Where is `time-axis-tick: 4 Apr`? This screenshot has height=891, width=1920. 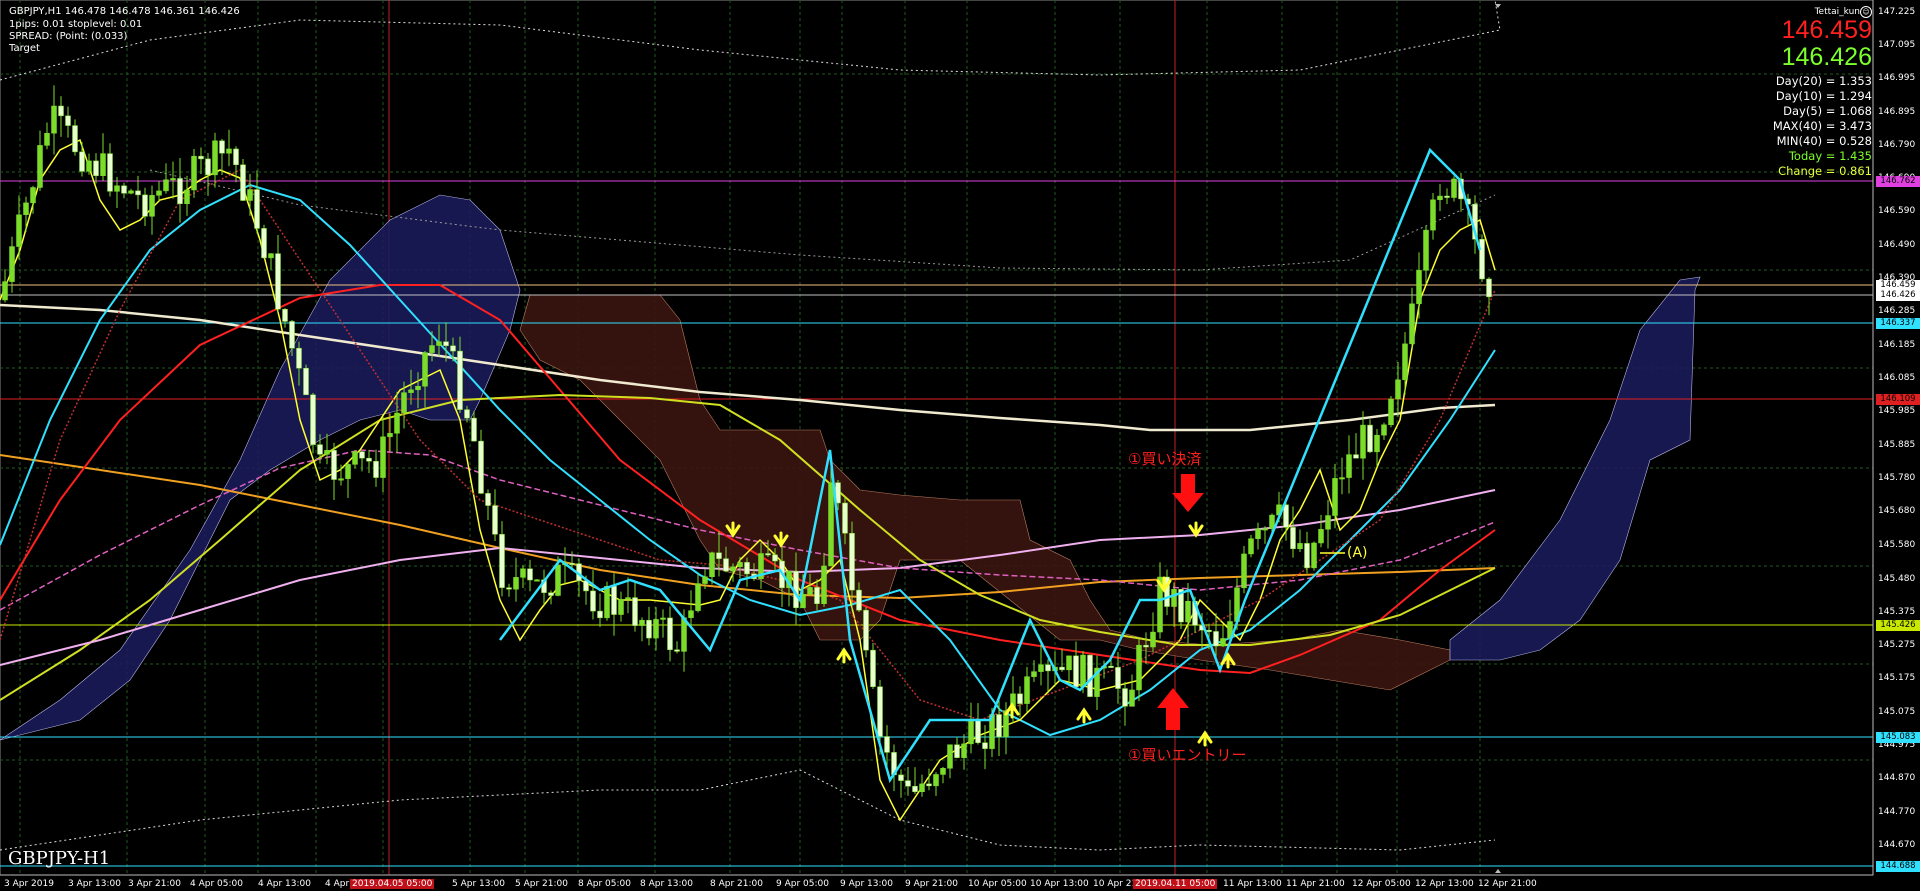 time-axis-tick: 4 Apr is located at coordinates (337, 884).